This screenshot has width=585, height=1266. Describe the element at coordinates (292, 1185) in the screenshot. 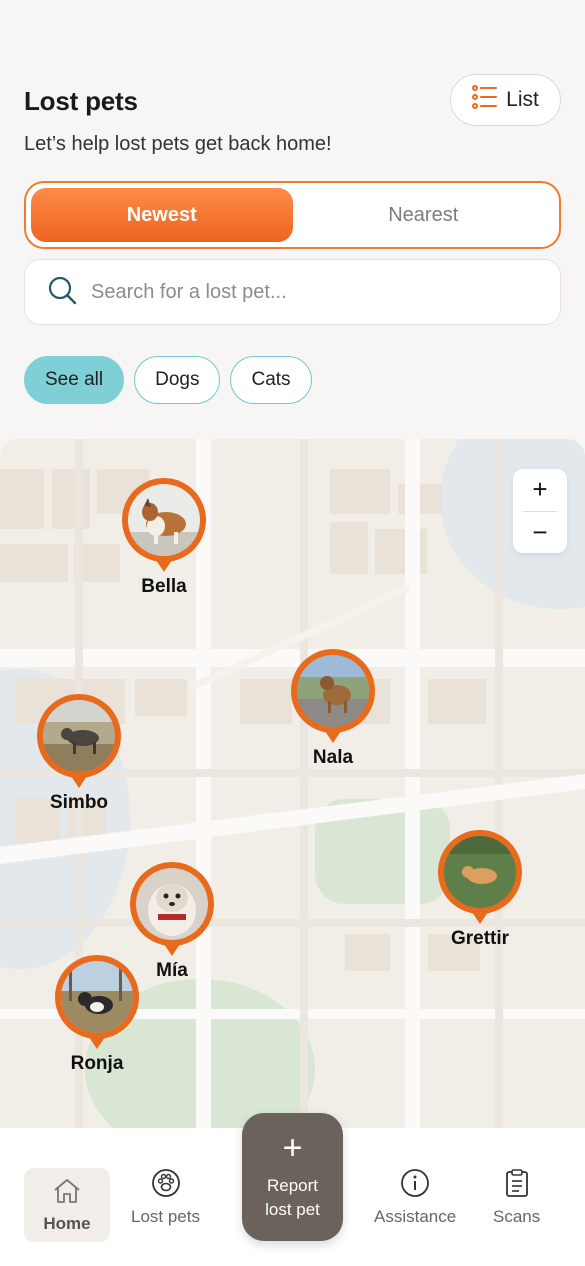

I see `report-label-line1: Report` at that location.